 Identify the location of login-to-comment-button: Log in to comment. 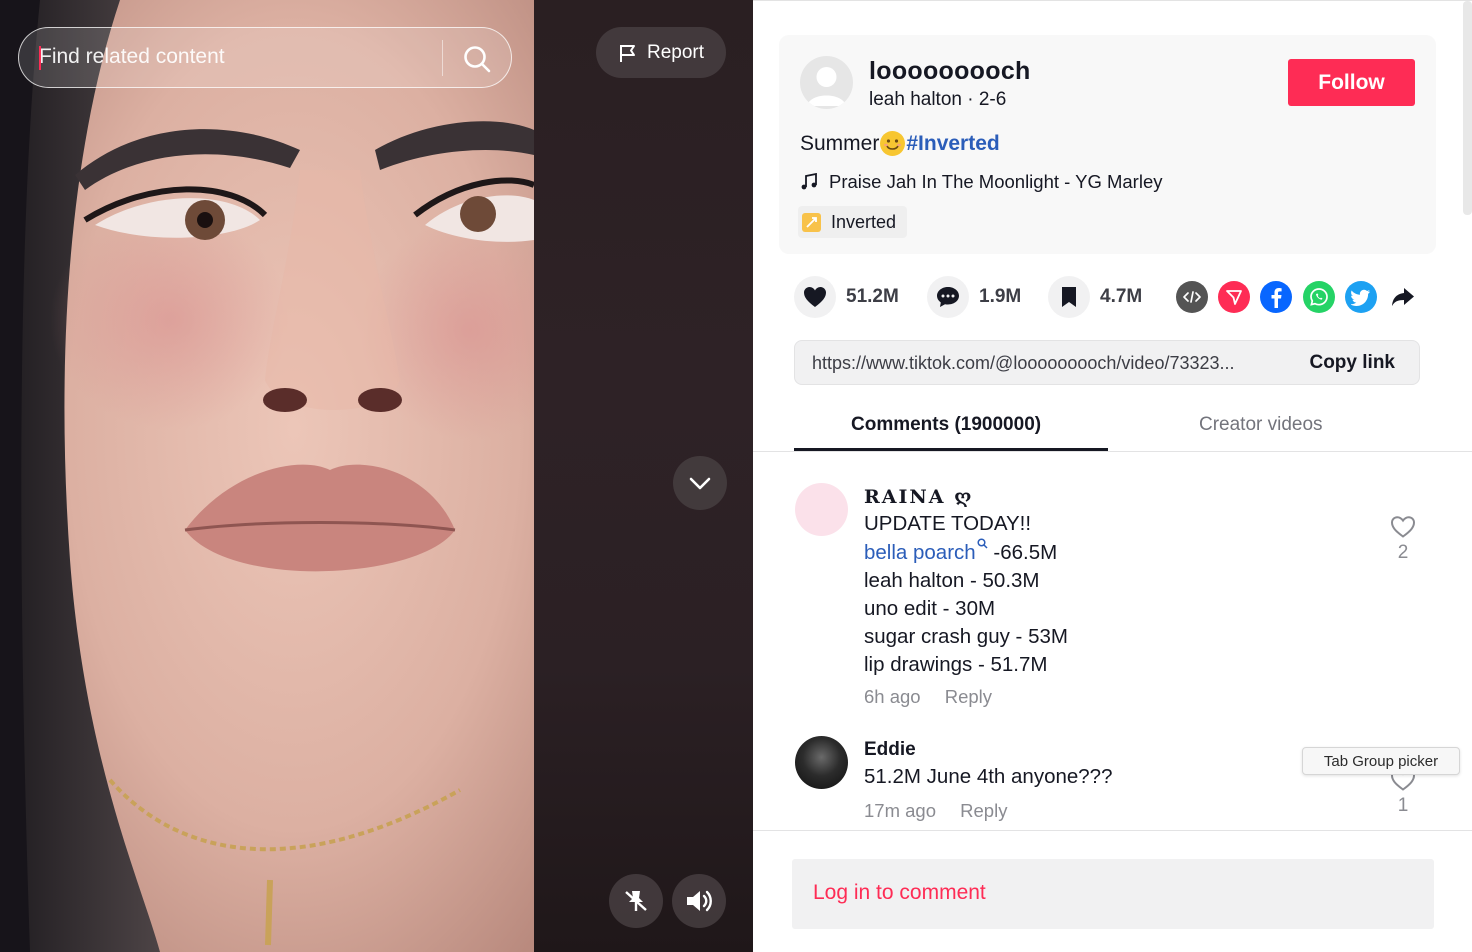
(1113, 894).